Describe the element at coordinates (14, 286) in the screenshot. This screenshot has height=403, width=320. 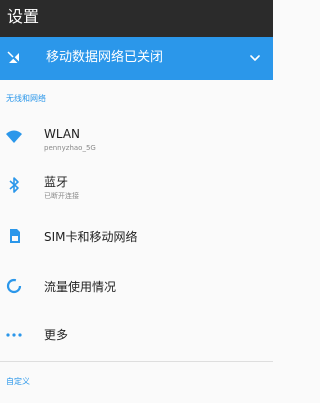
I see `data-usage-icon` at that location.